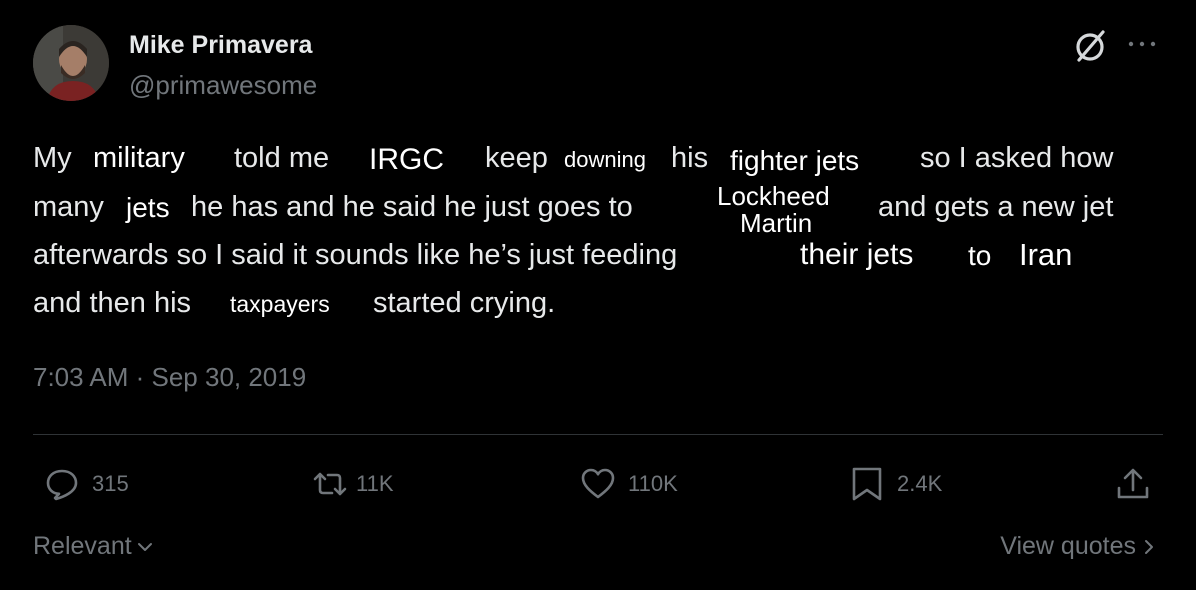  What do you see at coordinates (375, 483) in the screenshot?
I see `repost-count: 11K` at bounding box center [375, 483].